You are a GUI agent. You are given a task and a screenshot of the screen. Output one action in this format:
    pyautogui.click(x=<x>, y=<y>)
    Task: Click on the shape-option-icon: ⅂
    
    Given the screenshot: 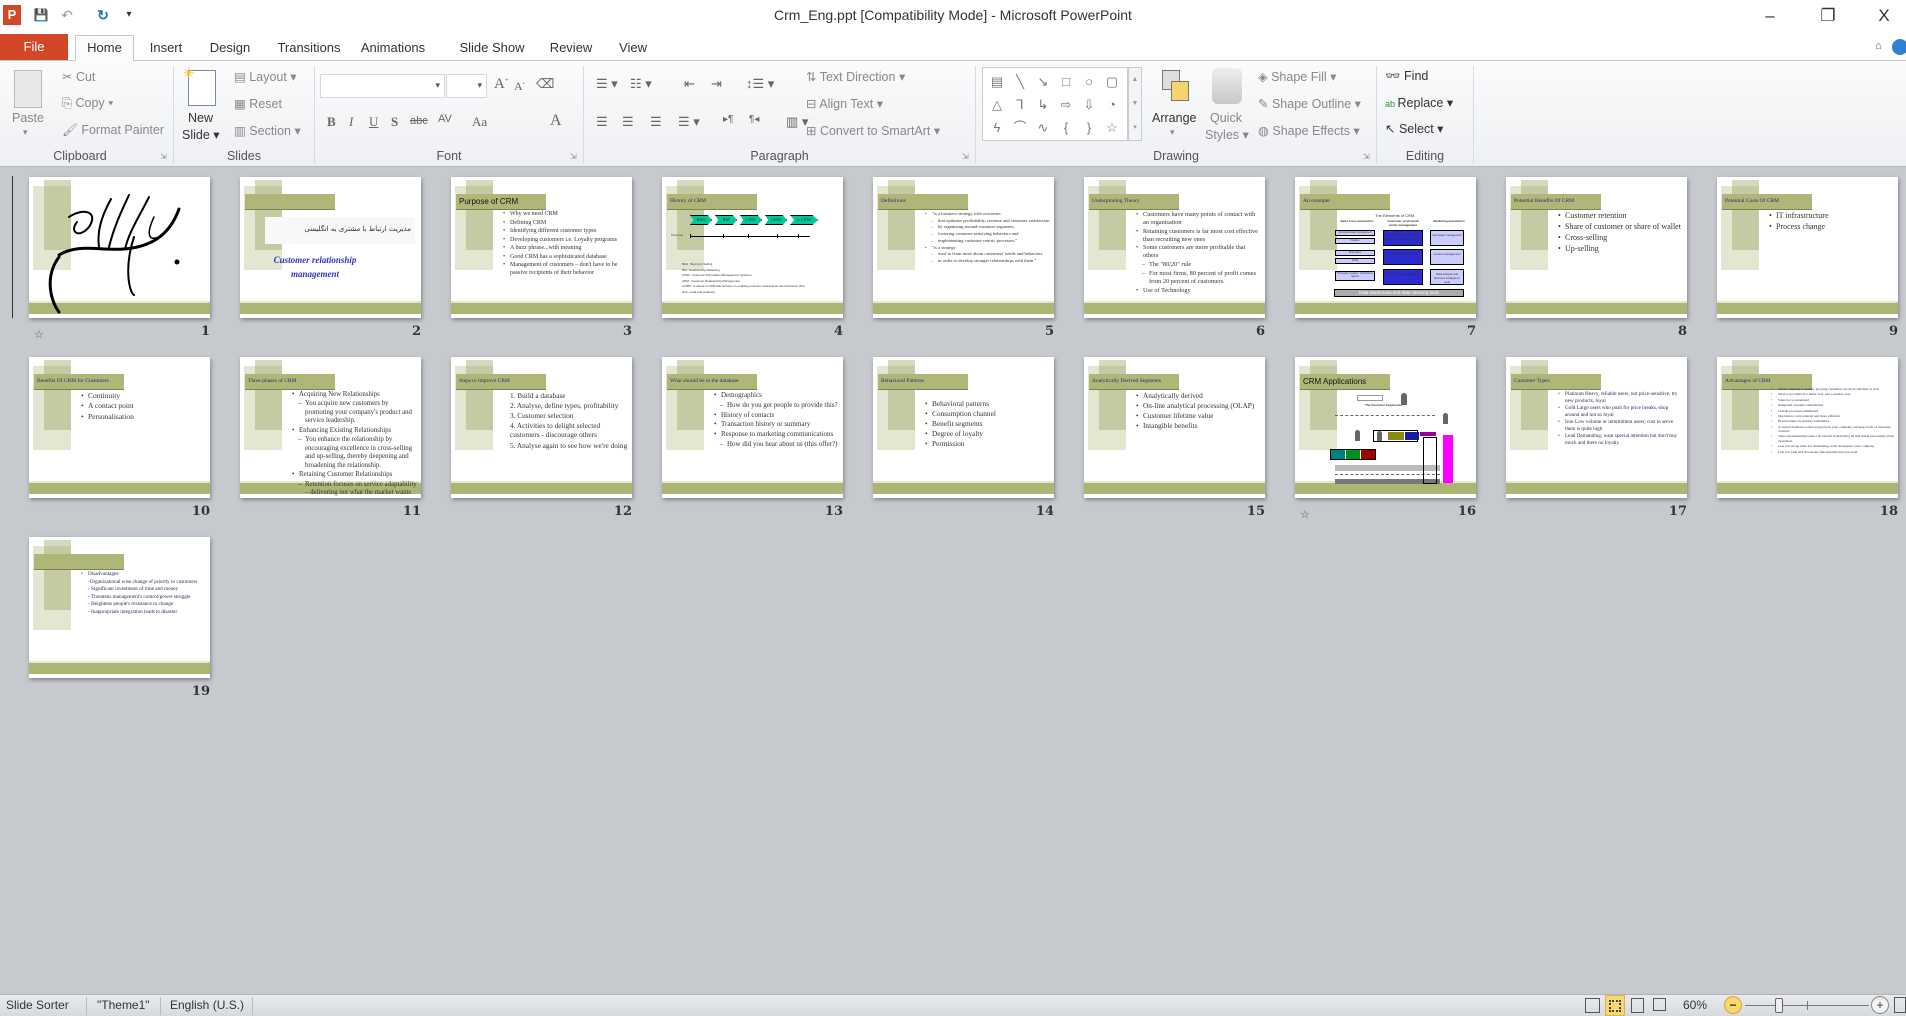 What is the action you would take?
    pyautogui.click(x=1020, y=105)
    